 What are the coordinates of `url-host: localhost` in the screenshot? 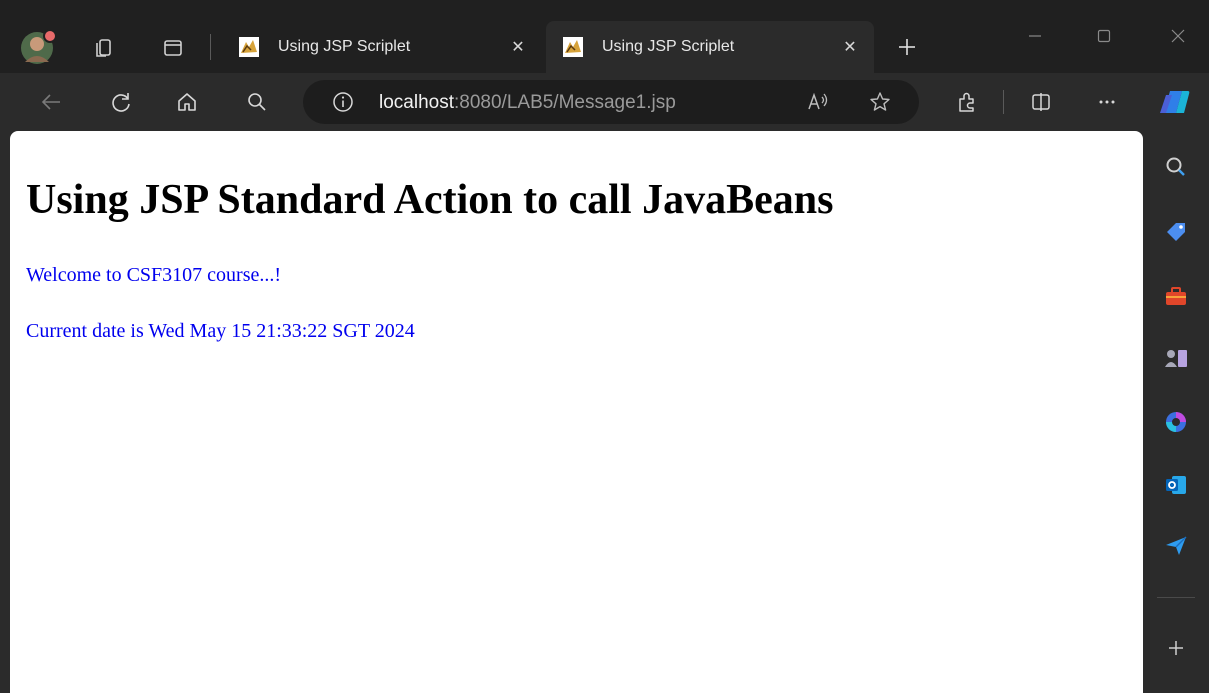 It's located at (416, 102).